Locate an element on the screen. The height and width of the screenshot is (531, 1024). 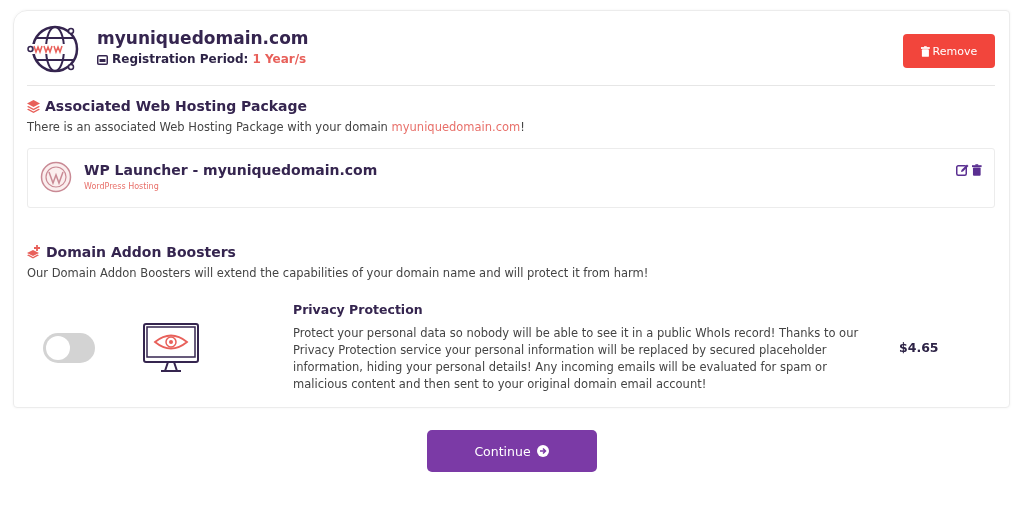
addon-price: $4.65 is located at coordinates (919, 347).